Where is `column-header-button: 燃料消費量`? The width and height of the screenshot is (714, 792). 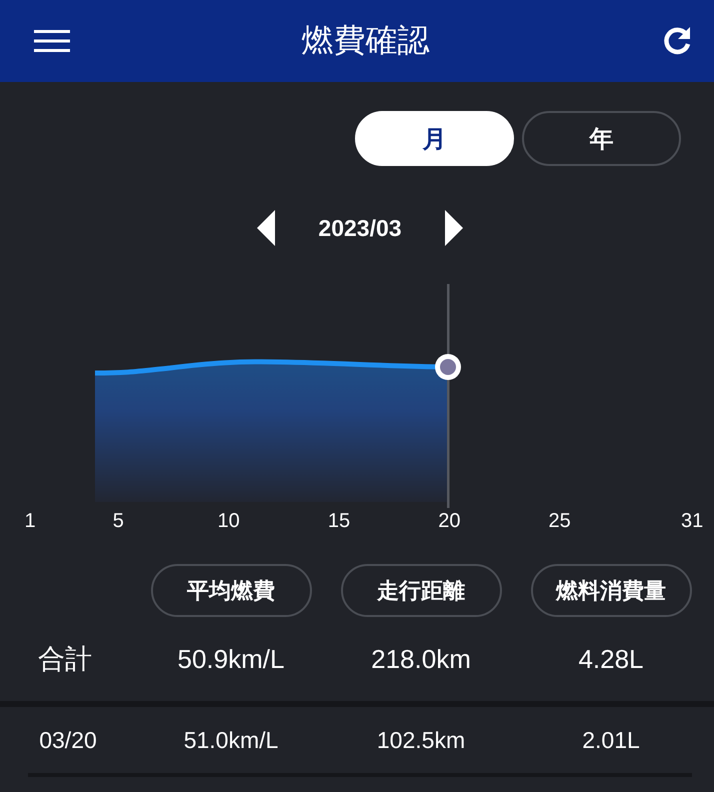
column-header-button: 燃料消費量 is located at coordinates (611, 590).